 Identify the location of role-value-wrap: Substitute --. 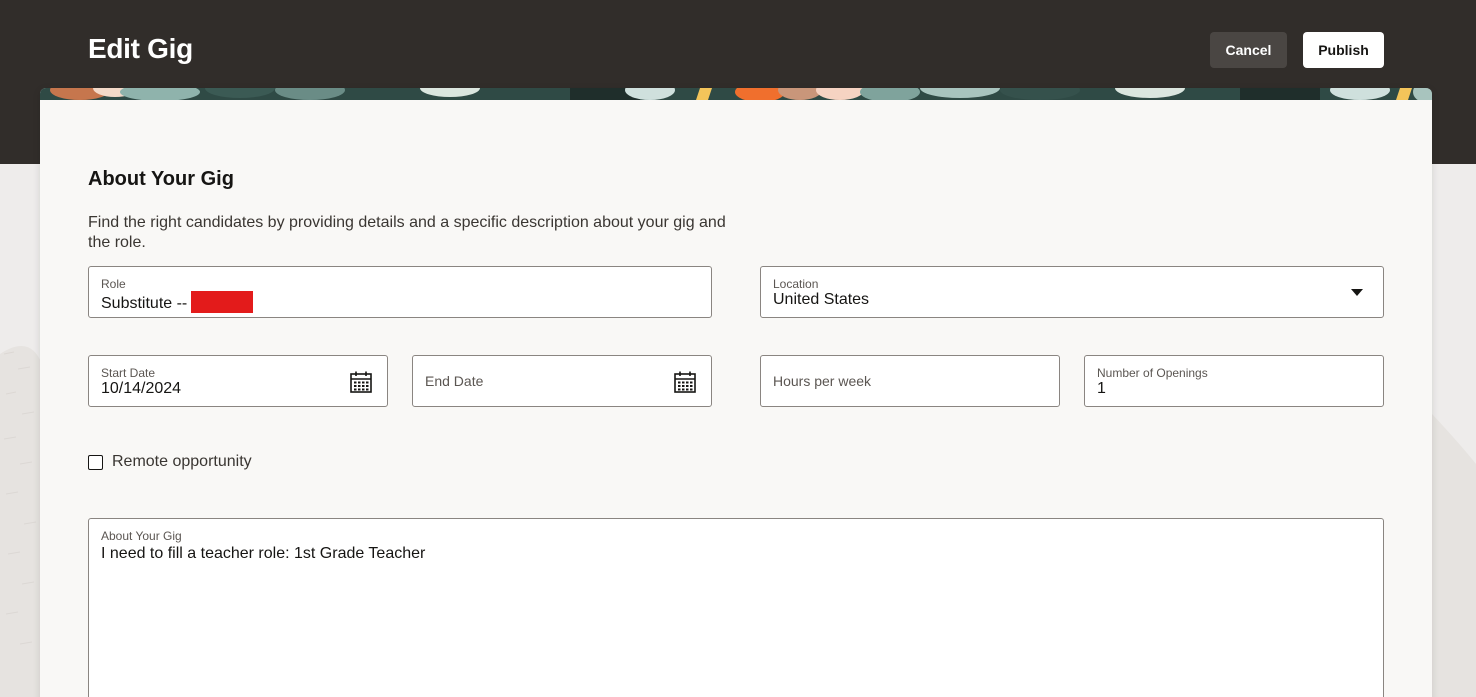
(177, 302).